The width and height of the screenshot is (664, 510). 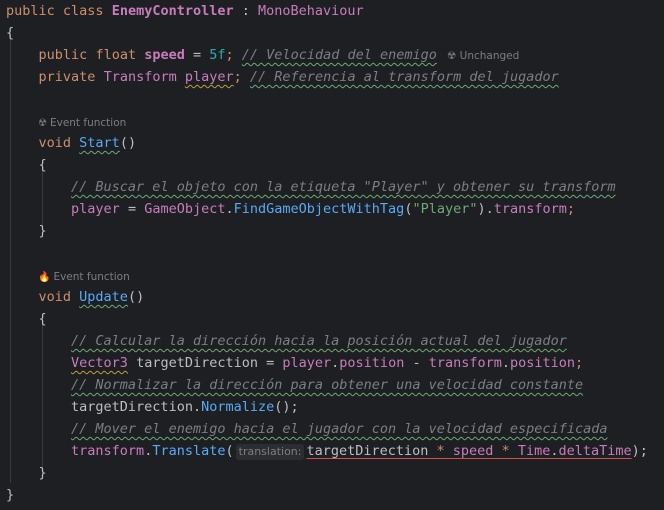 What do you see at coordinates (339, 55) in the screenshot?
I see `comment: // Velocidad del enemigo` at bounding box center [339, 55].